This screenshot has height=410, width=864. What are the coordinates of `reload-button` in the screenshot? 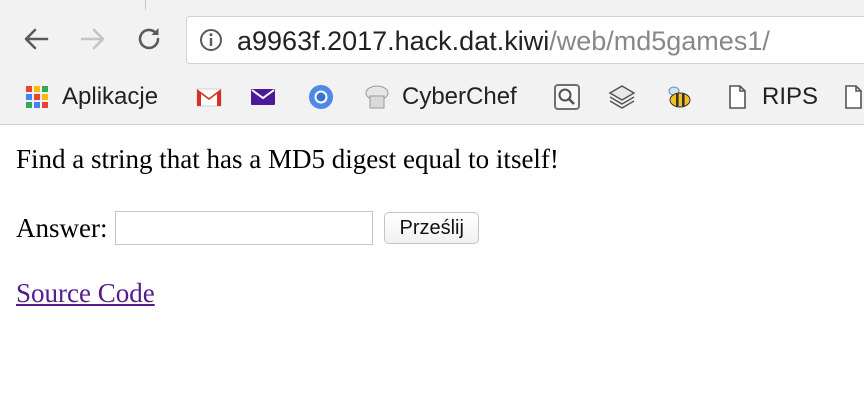 It's located at (149, 39).